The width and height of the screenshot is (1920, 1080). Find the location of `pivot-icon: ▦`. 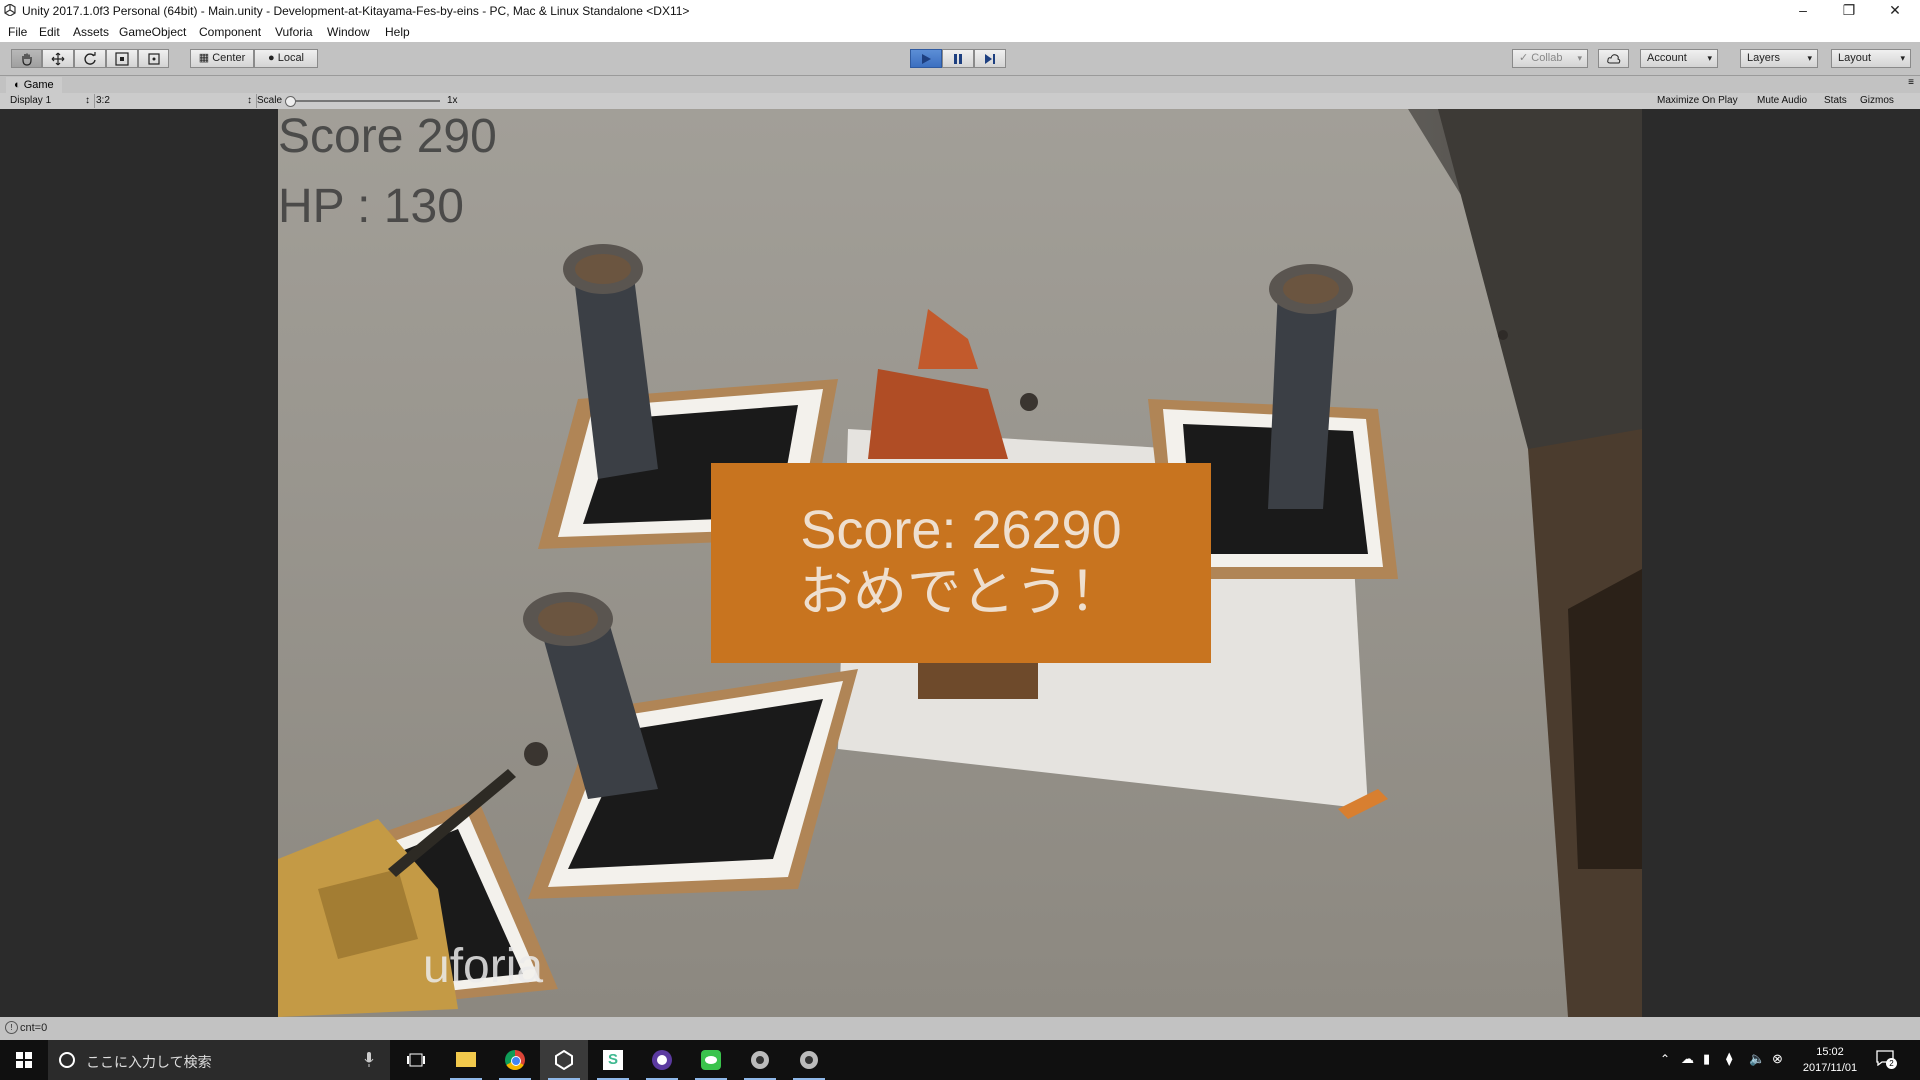

pivot-icon: ▦ is located at coordinates (204, 58).